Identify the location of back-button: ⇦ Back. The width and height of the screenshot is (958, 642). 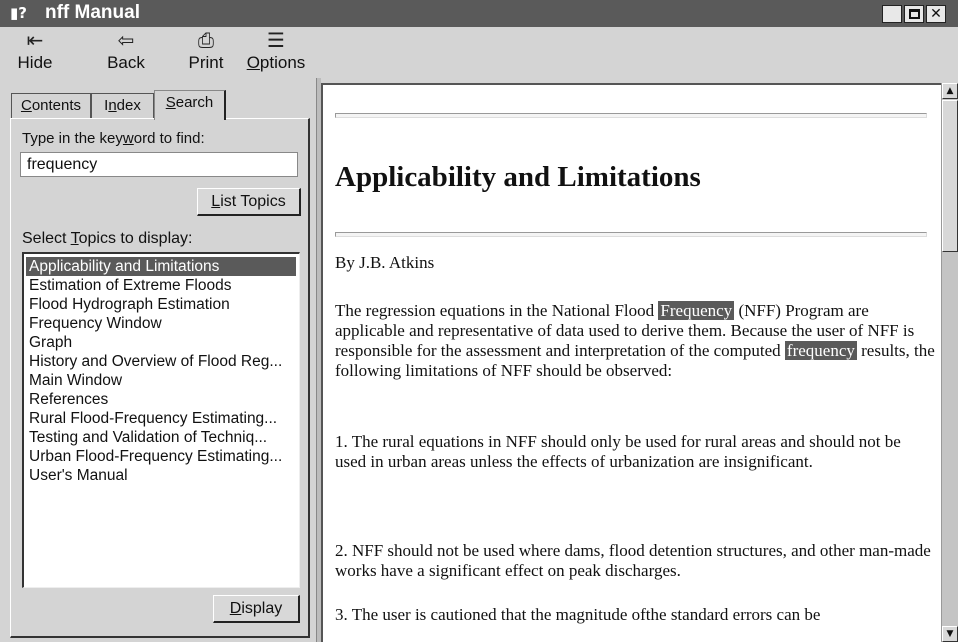
(126, 52).